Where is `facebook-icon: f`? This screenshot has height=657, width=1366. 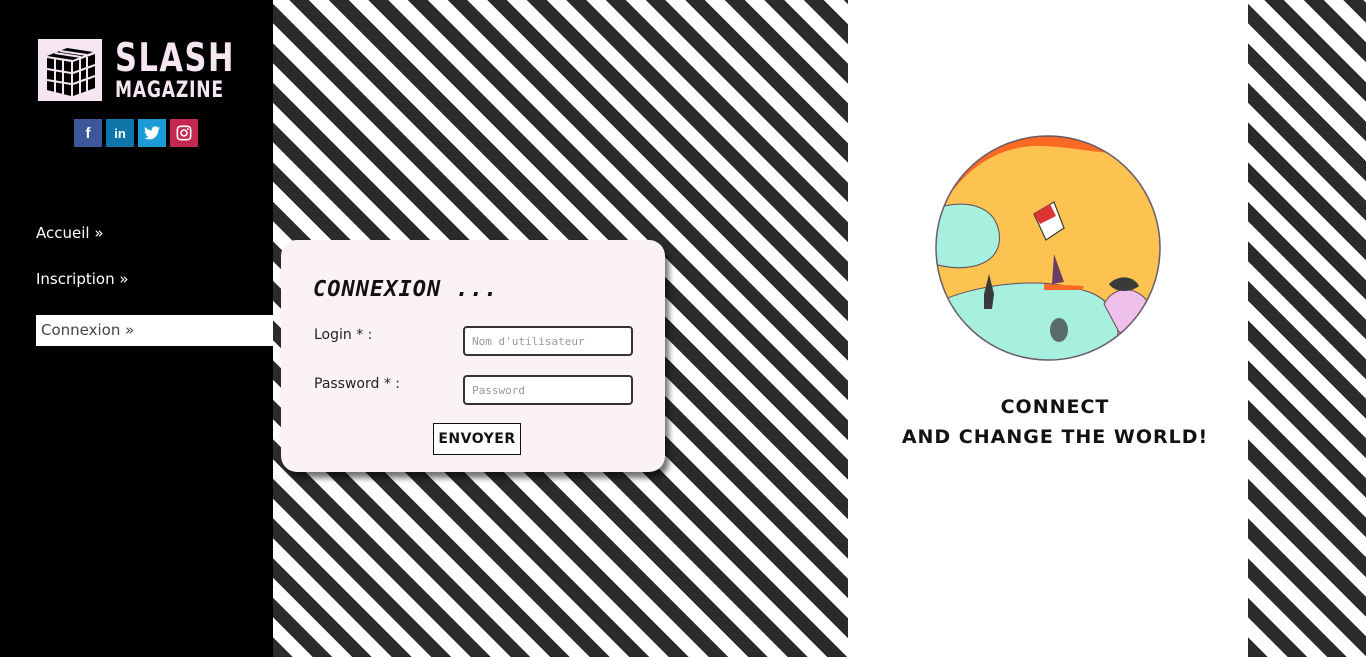 facebook-icon: f is located at coordinates (88, 133).